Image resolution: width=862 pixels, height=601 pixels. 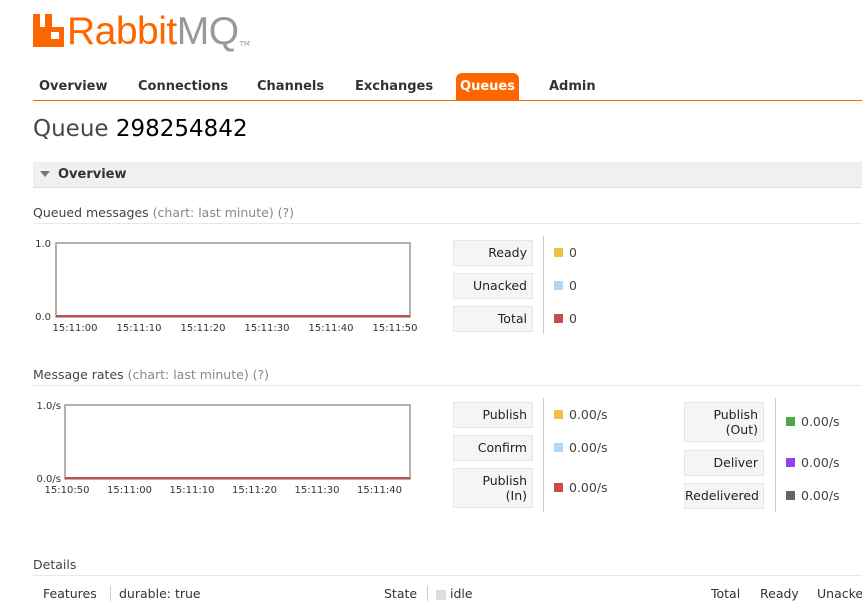 I want to click on x-tick-label: 15:11:50, so click(x=395, y=328).